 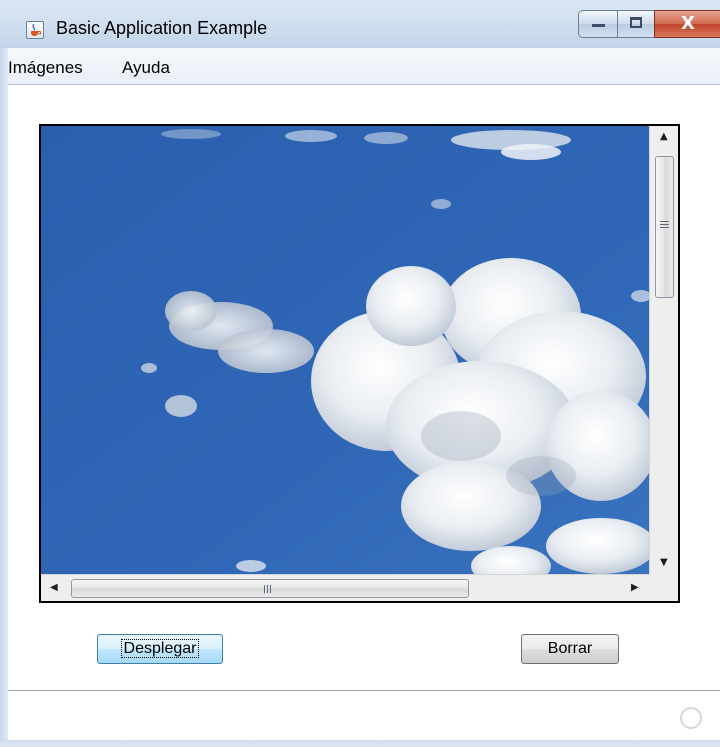 What do you see at coordinates (635, 588) in the screenshot?
I see `scroll-right-icon: ▶` at bounding box center [635, 588].